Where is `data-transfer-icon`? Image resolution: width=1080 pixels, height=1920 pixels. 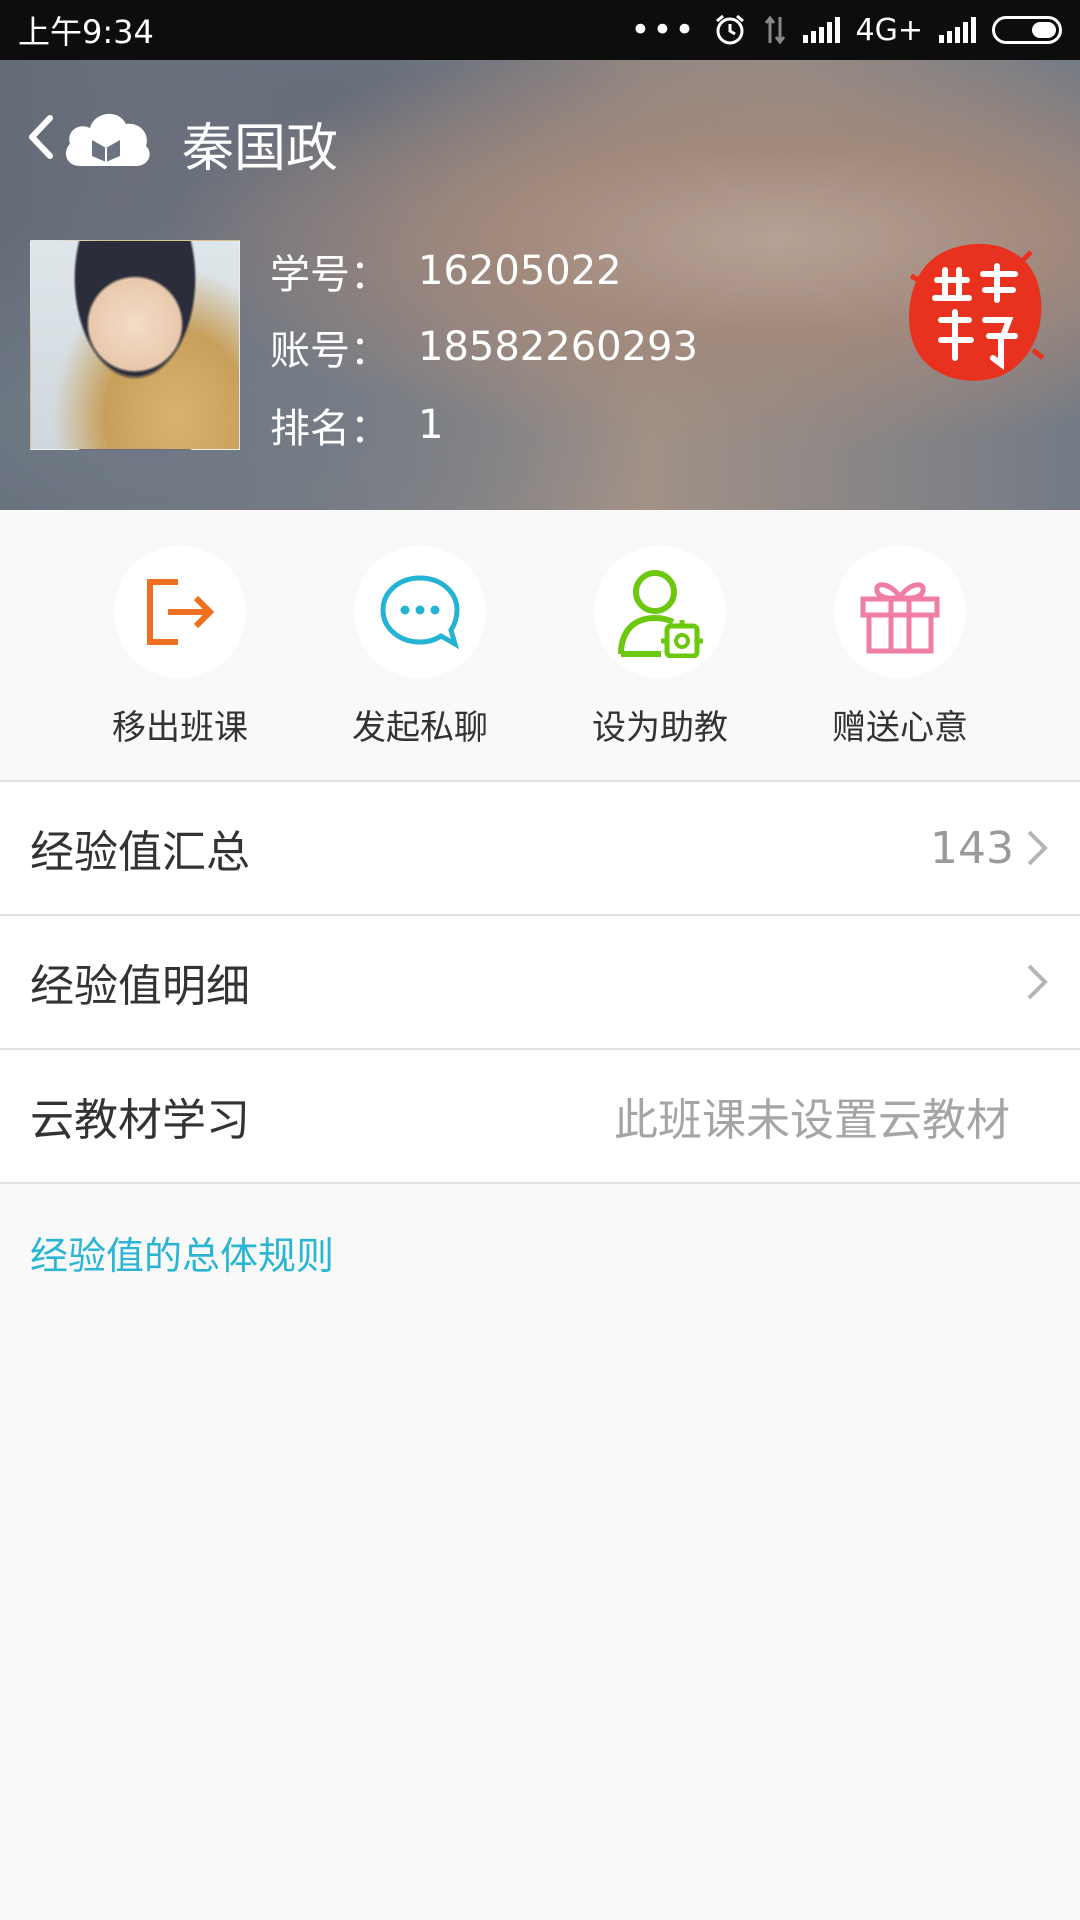 data-transfer-icon is located at coordinates (774, 30).